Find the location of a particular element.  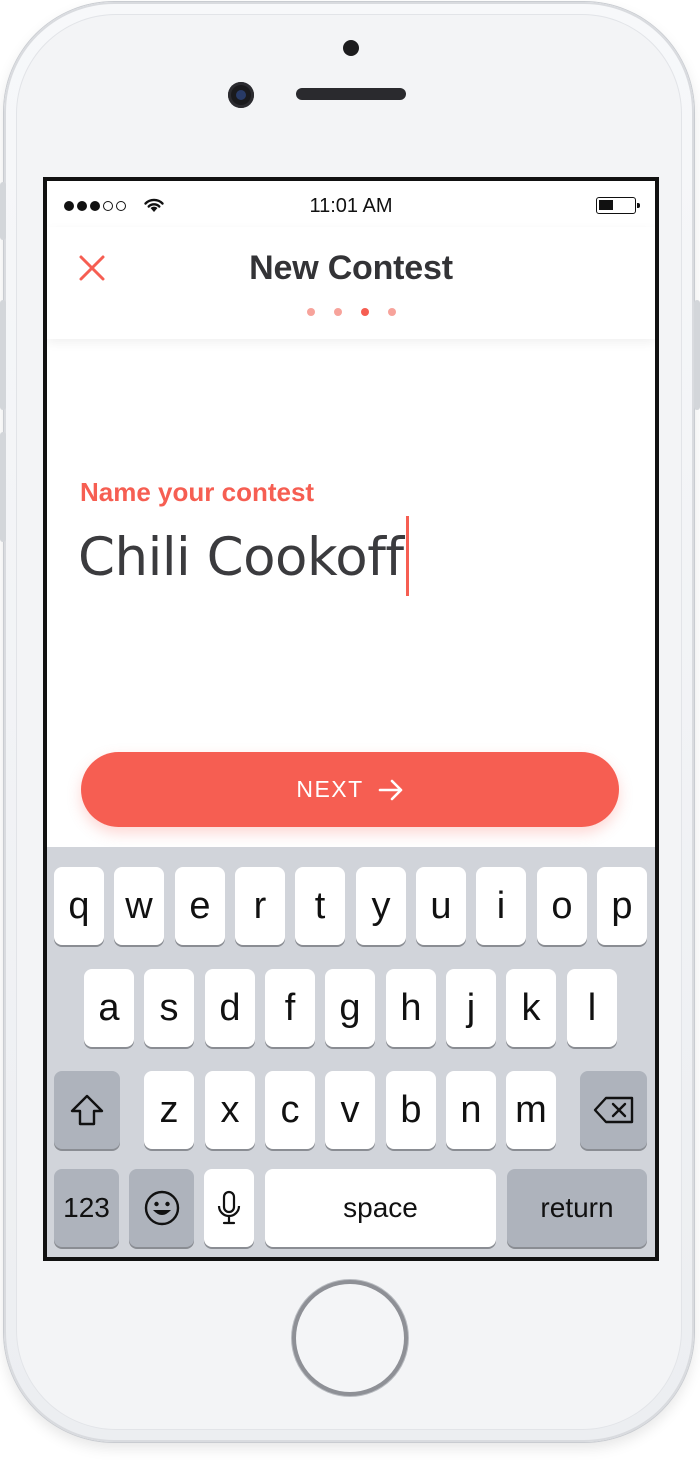

key-d: d is located at coordinates (230, 1008).